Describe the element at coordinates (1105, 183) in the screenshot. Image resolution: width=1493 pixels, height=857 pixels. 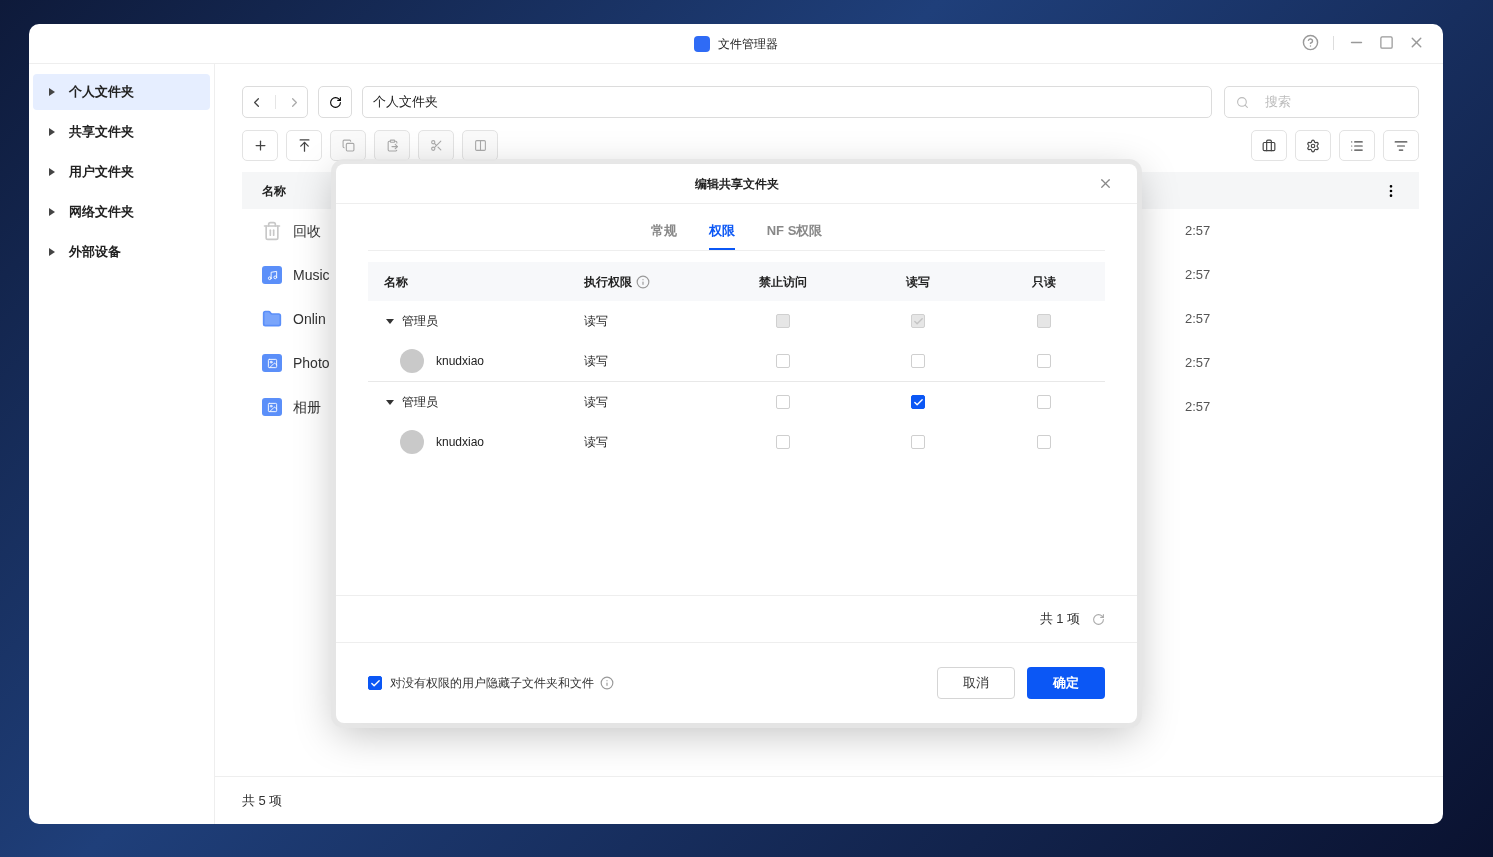
I see `close-icon` at that location.